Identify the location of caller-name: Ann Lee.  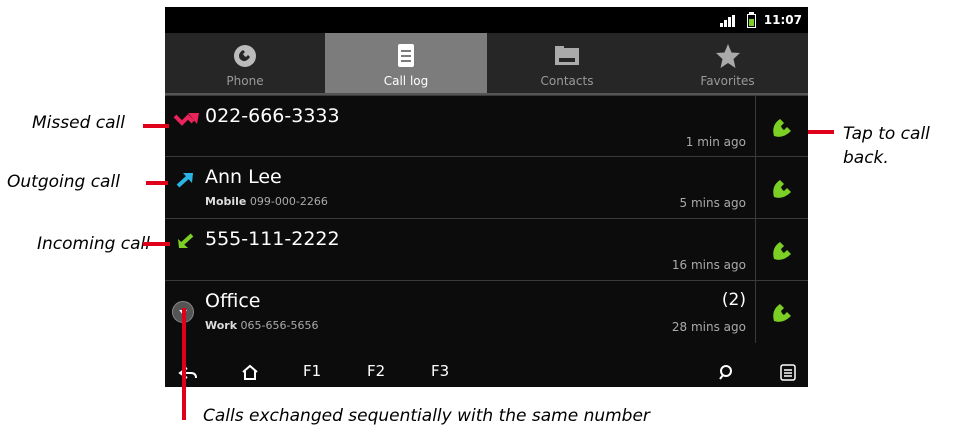
(243, 177).